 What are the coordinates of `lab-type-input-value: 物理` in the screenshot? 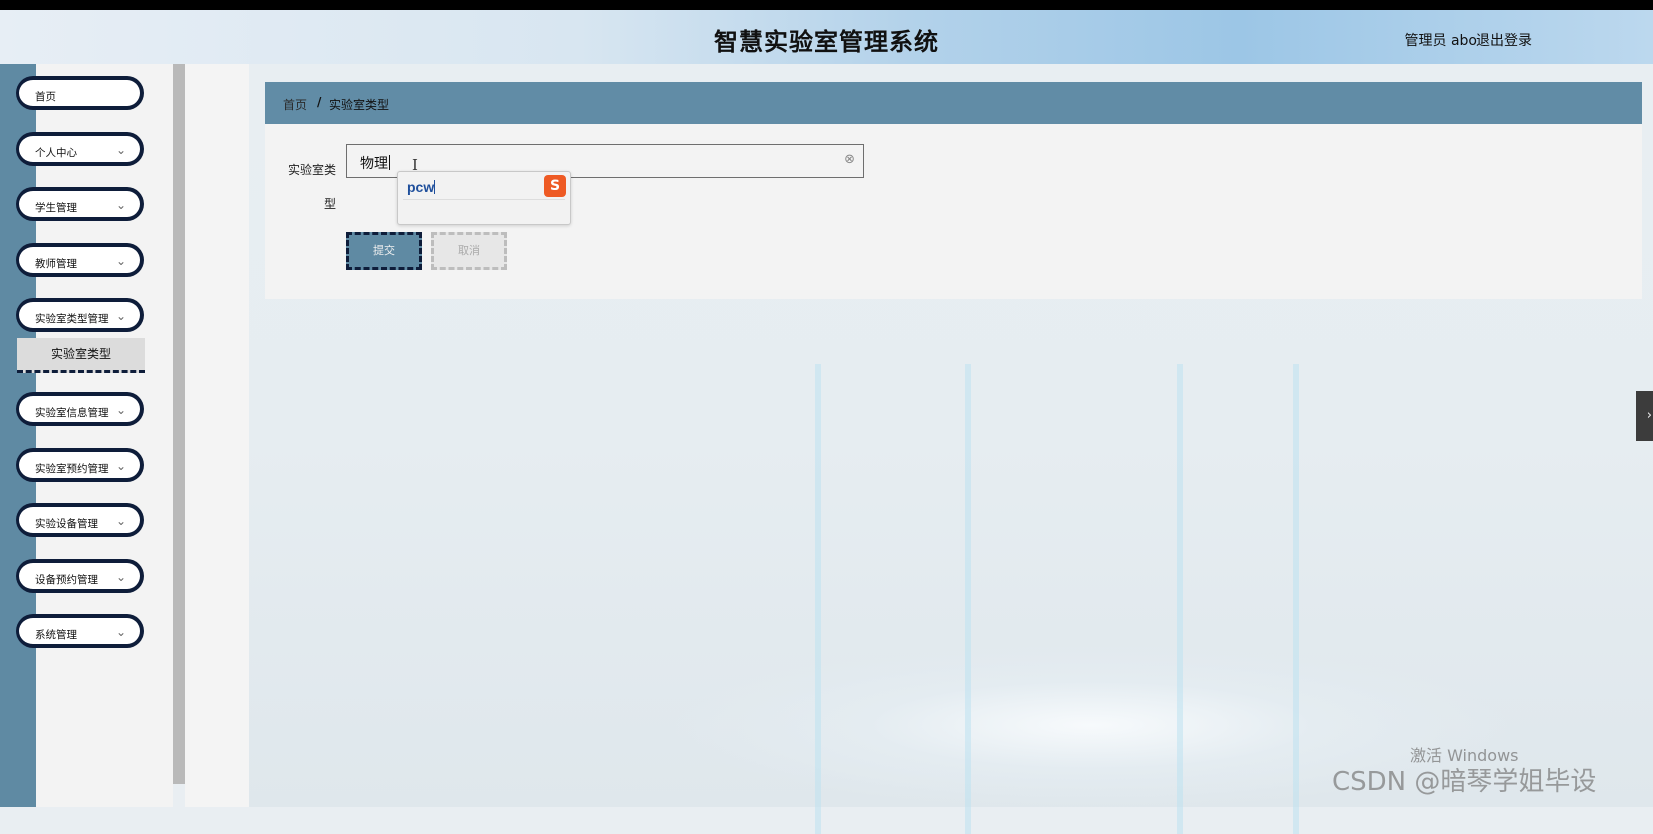 It's located at (375, 163).